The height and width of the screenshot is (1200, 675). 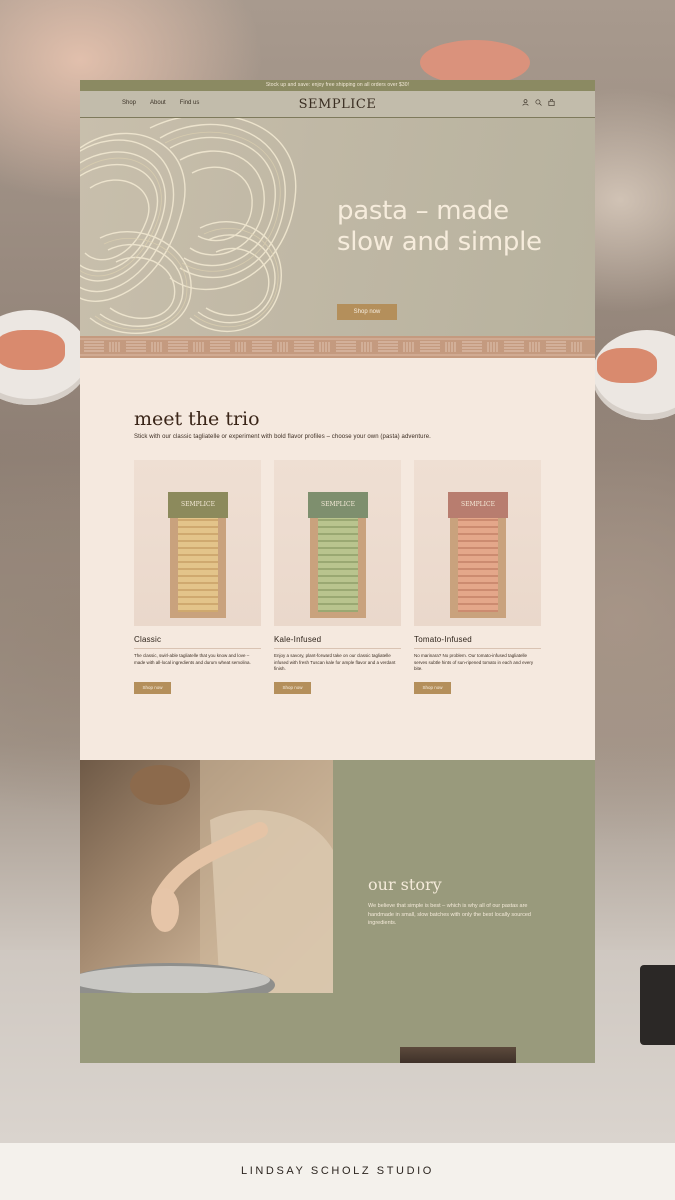 What do you see at coordinates (367, 312) in the screenshot?
I see `hero-shop-now-button: Shop now` at bounding box center [367, 312].